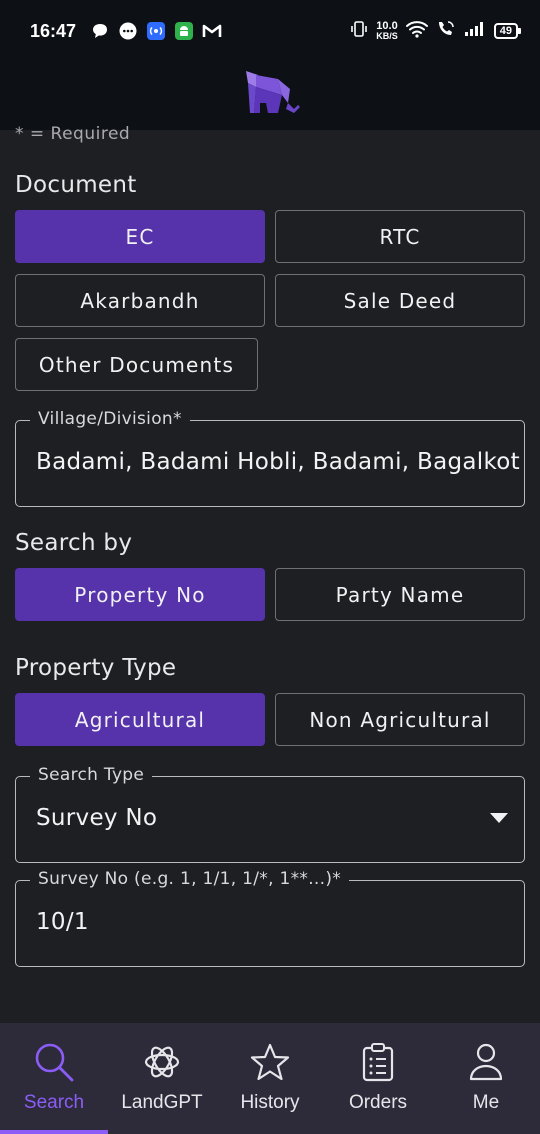  I want to click on message-dots-icon, so click(128, 31).